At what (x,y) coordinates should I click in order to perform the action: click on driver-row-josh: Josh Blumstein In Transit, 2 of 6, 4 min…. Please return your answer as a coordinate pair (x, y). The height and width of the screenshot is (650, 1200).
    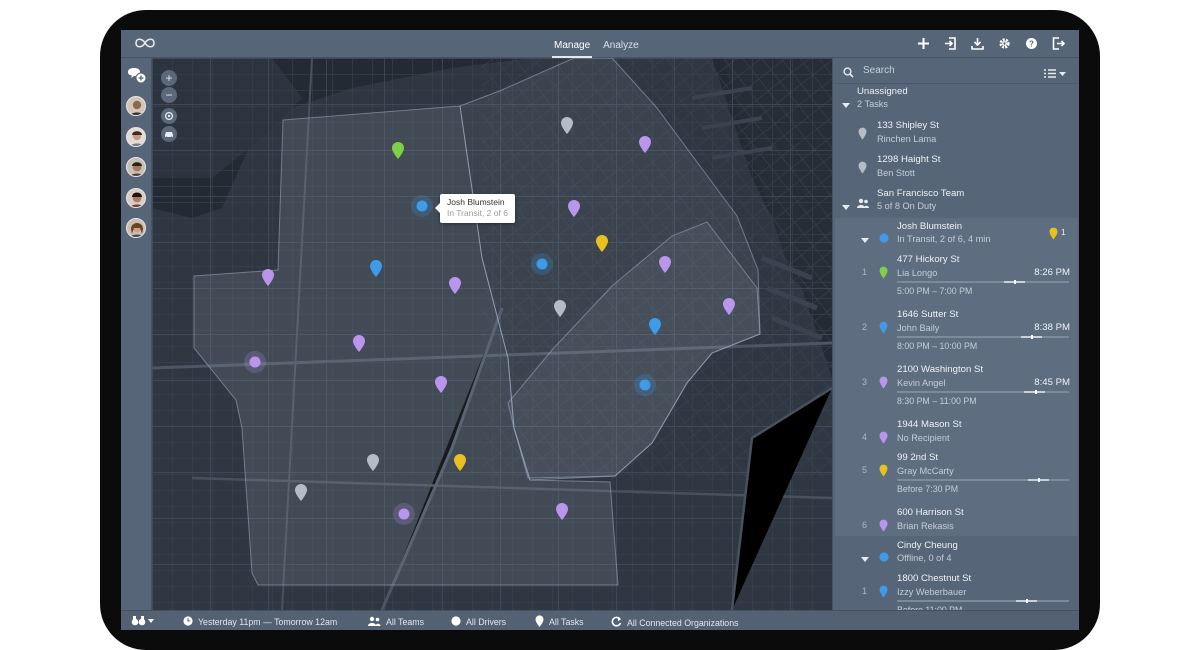
    Looking at the image, I should click on (956, 235).